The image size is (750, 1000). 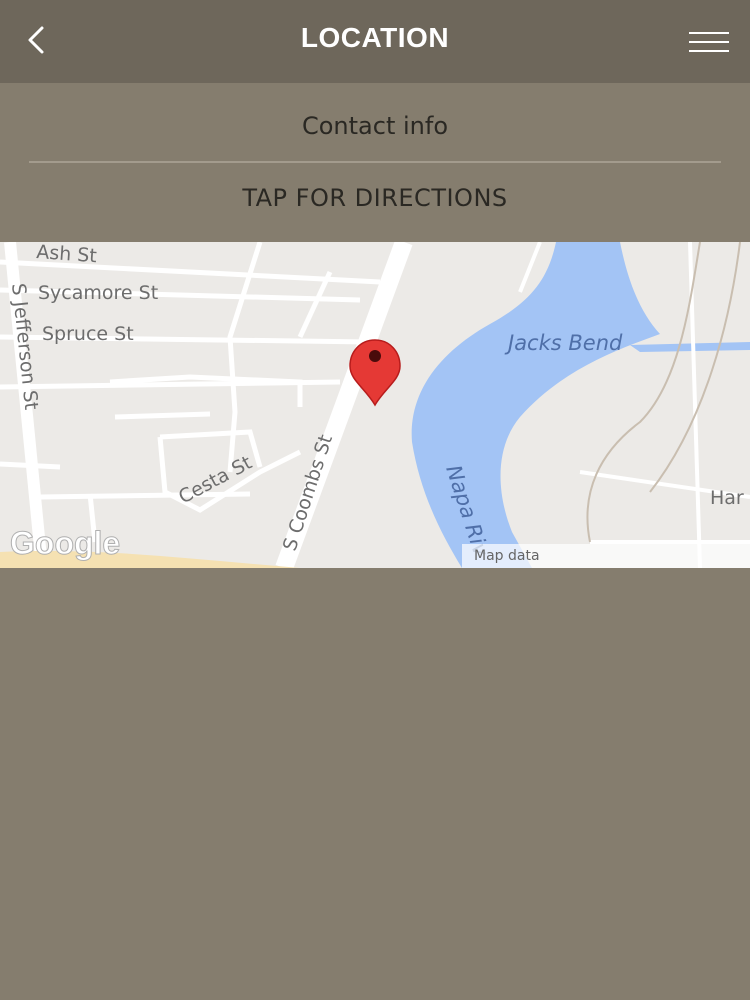 I want to click on page-title: LOCATION, so click(x=375, y=37).